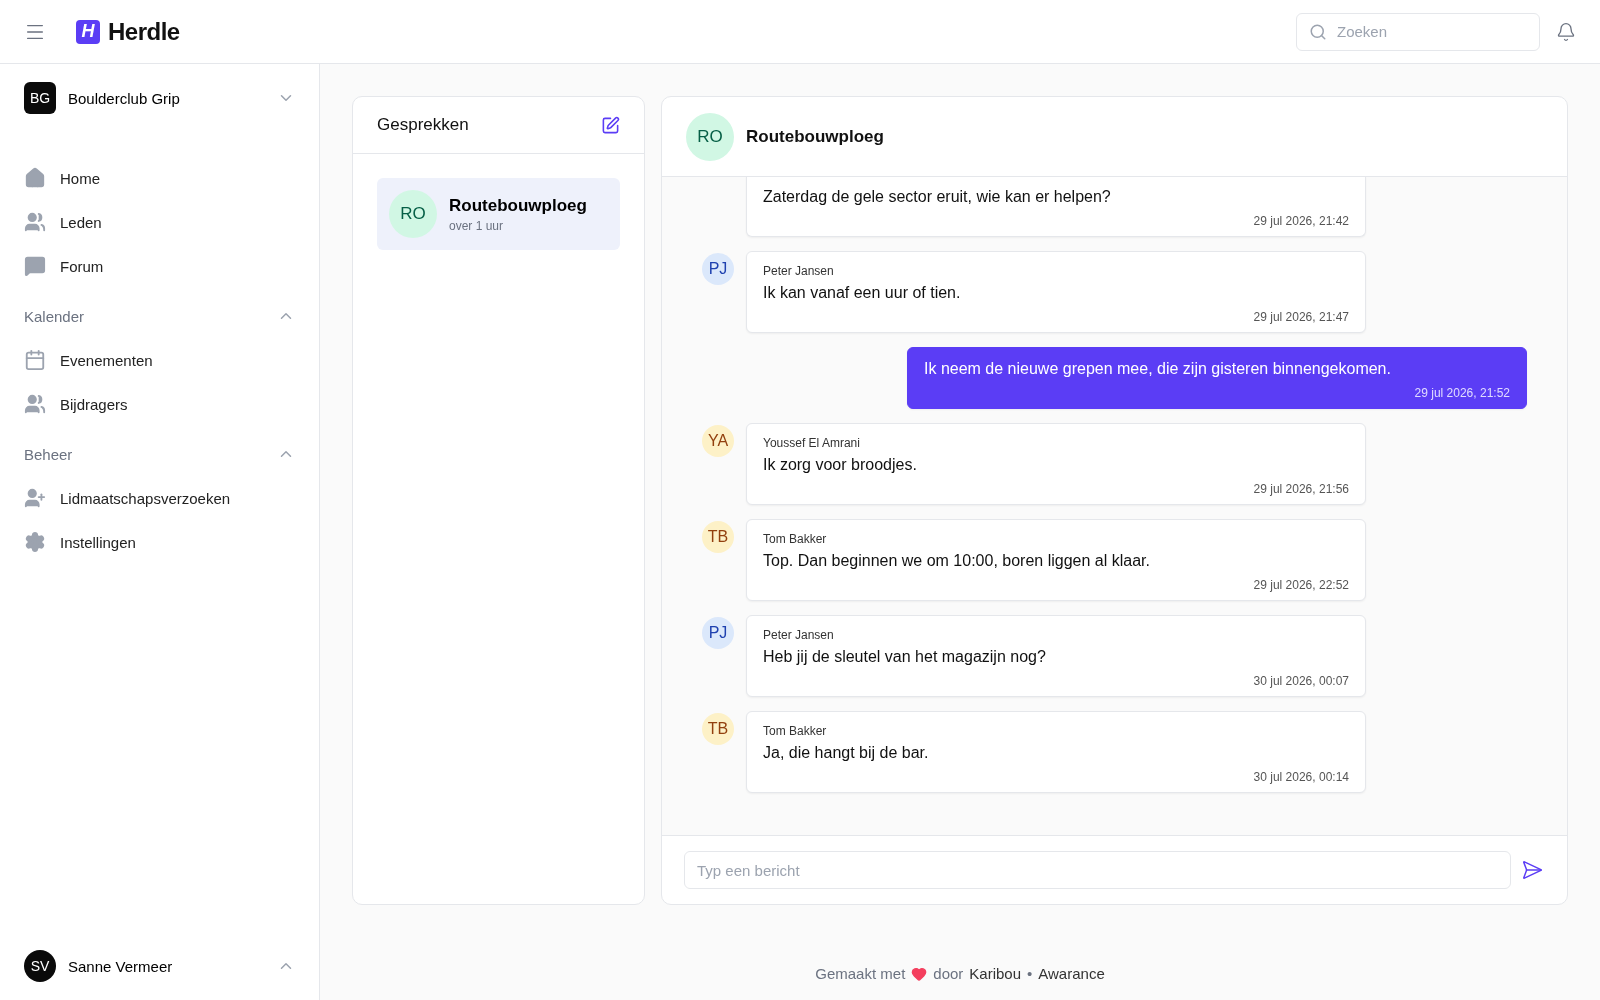 The height and width of the screenshot is (1000, 1600). I want to click on notifications-button, so click(1566, 31).